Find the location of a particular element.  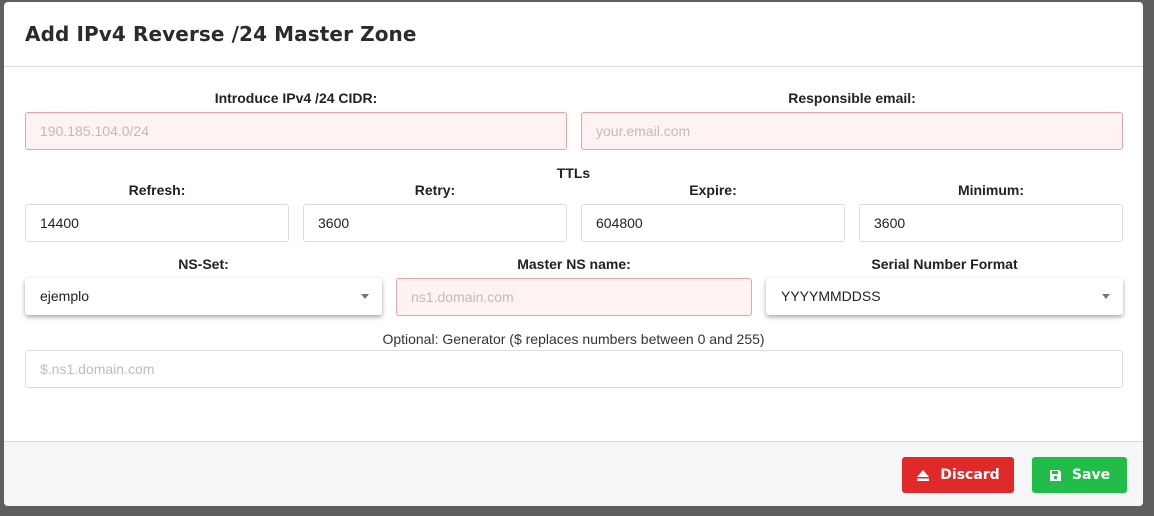

refresh-input is located at coordinates (157, 223).